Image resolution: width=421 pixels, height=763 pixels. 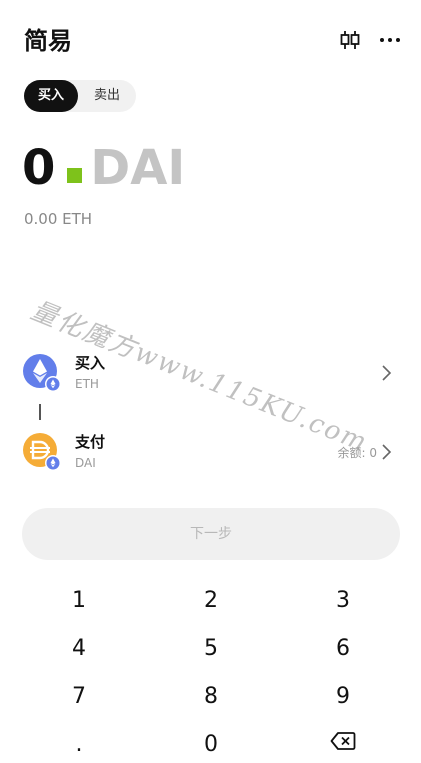 I want to click on input-cursor, so click(x=75, y=175).